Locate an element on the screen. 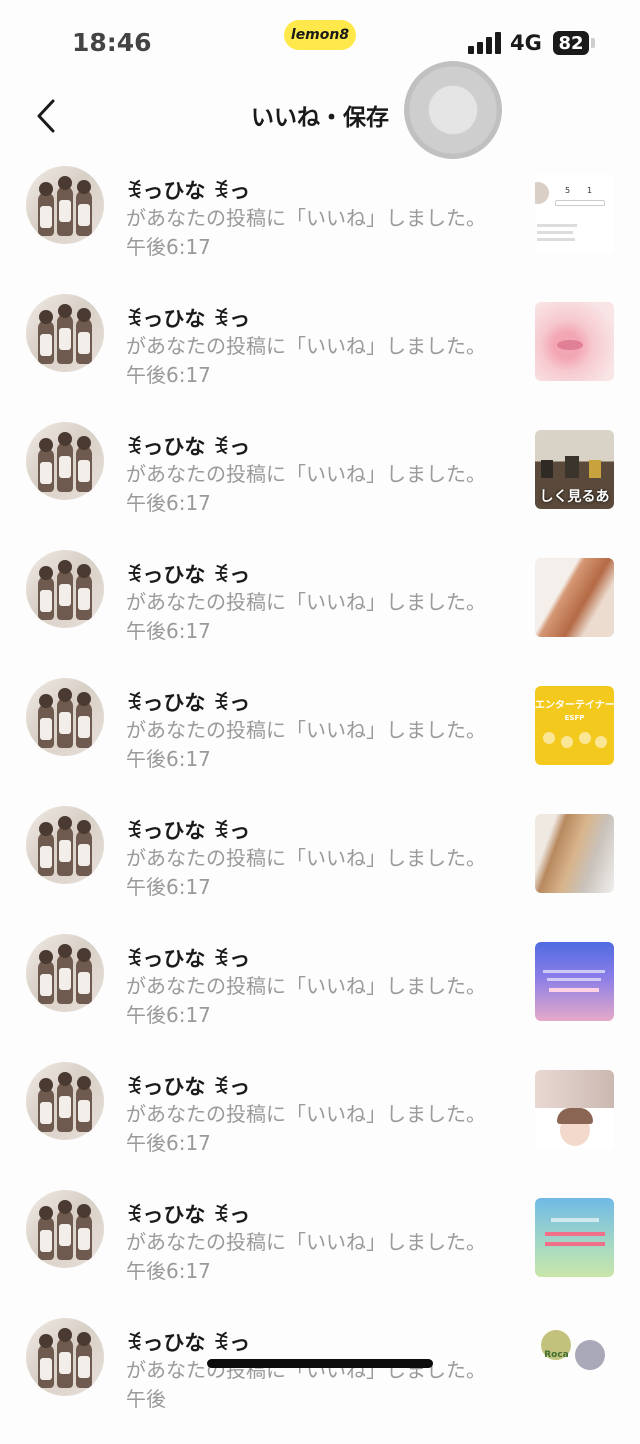 The height and width of the screenshot is (1444, 640). status-bar: 18:46 lemon8 4G 82 is located at coordinates (320, 42).